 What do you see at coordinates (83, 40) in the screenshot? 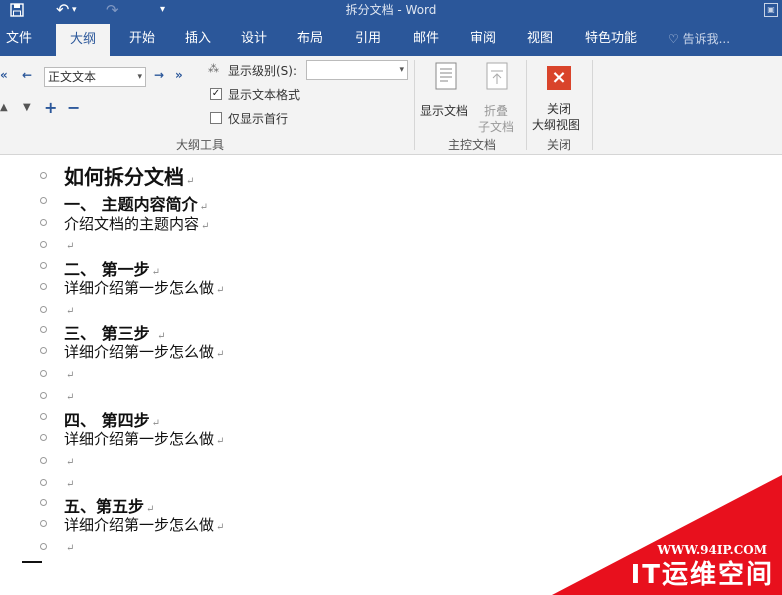
I see `tab-outline: 大纲` at bounding box center [83, 40].